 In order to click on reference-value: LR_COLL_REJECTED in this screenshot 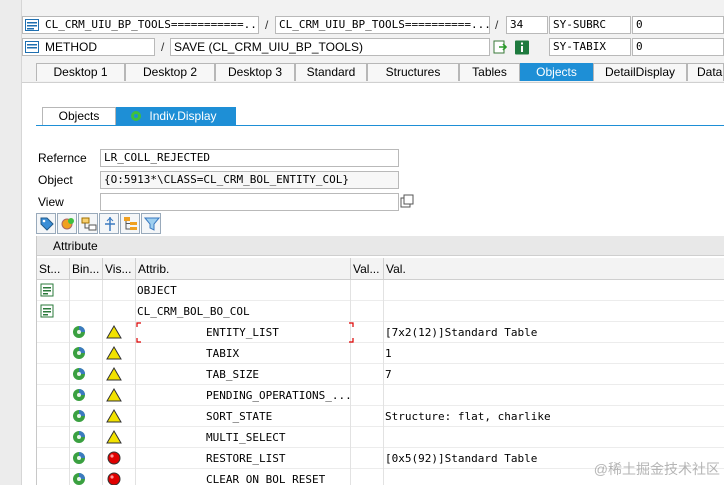, I will do `click(157, 157)`.